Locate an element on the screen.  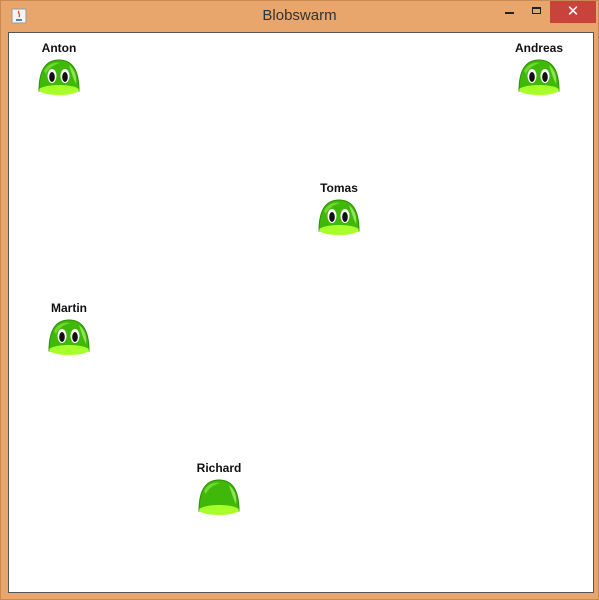
minimize-icon is located at coordinates (509, 13).